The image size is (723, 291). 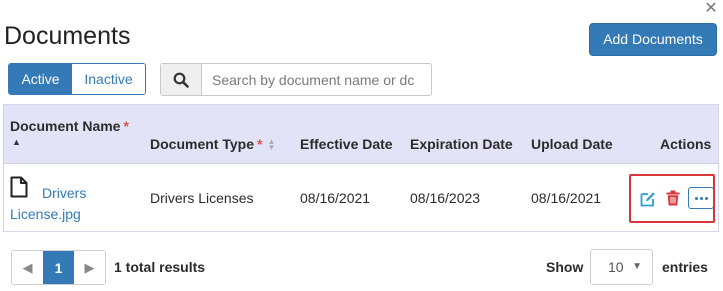 What do you see at coordinates (271, 145) in the screenshot?
I see `sort-icon: ▲ ▼` at bounding box center [271, 145].